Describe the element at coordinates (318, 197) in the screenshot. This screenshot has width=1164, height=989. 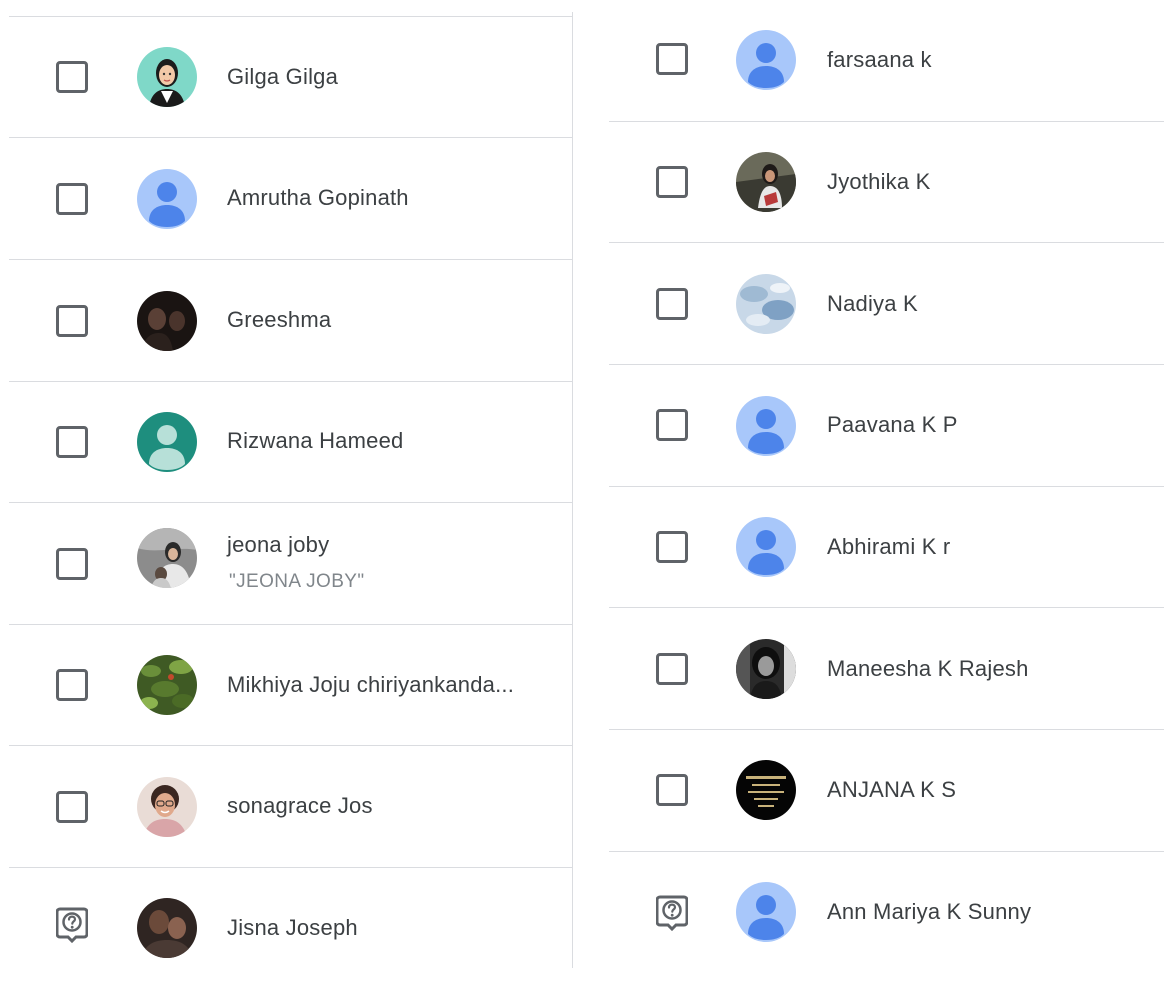
I see `member-name: Amrutha Gopinath` at that location.